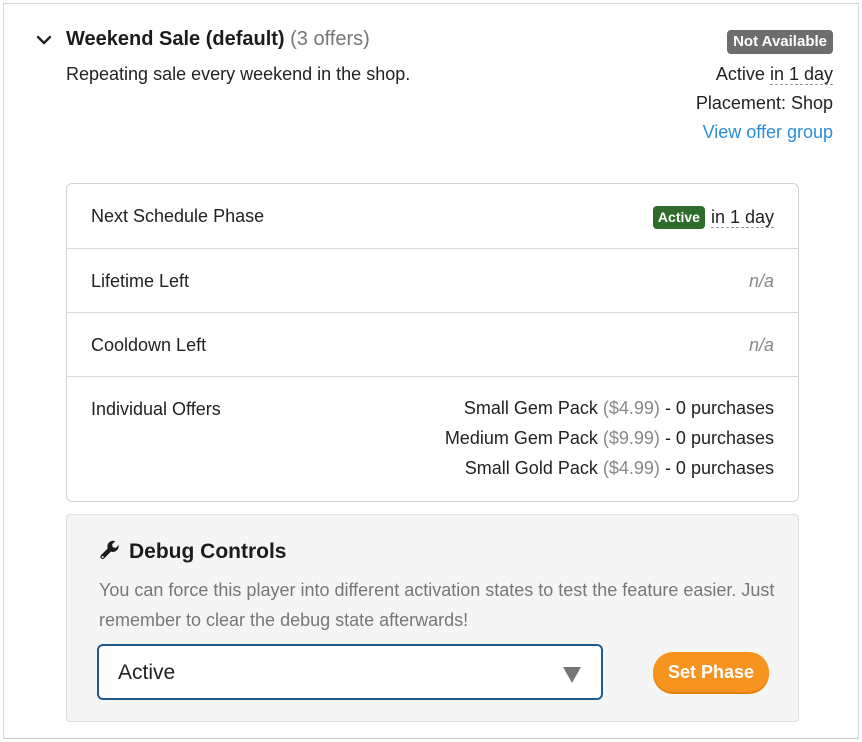 The height and width of the screenshot is (742, 862). I want to click on cooldown-value: n/a, so click(761, 345).